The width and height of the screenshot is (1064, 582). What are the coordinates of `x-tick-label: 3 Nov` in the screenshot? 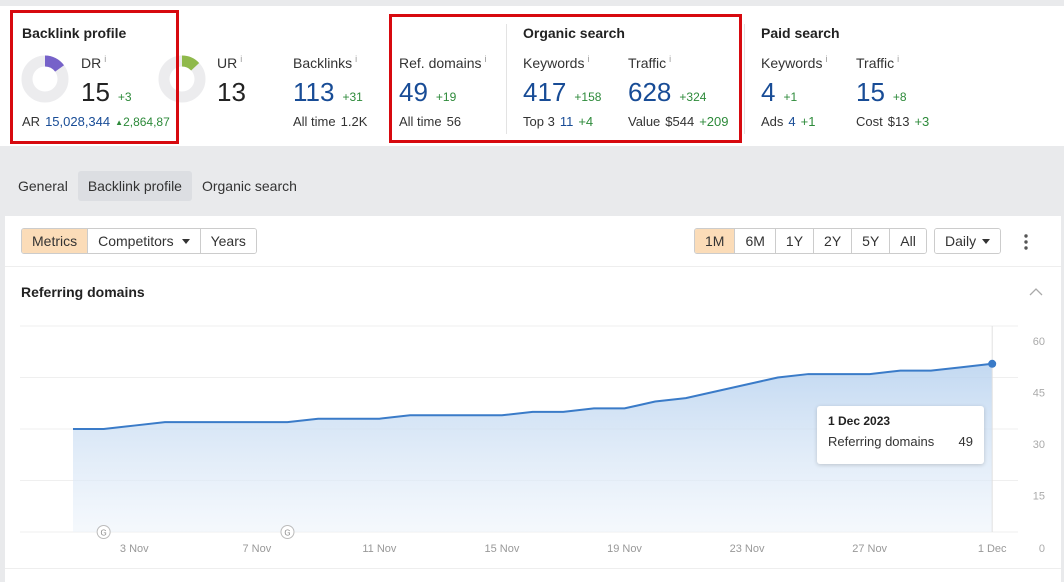 It's located at (134, 549).